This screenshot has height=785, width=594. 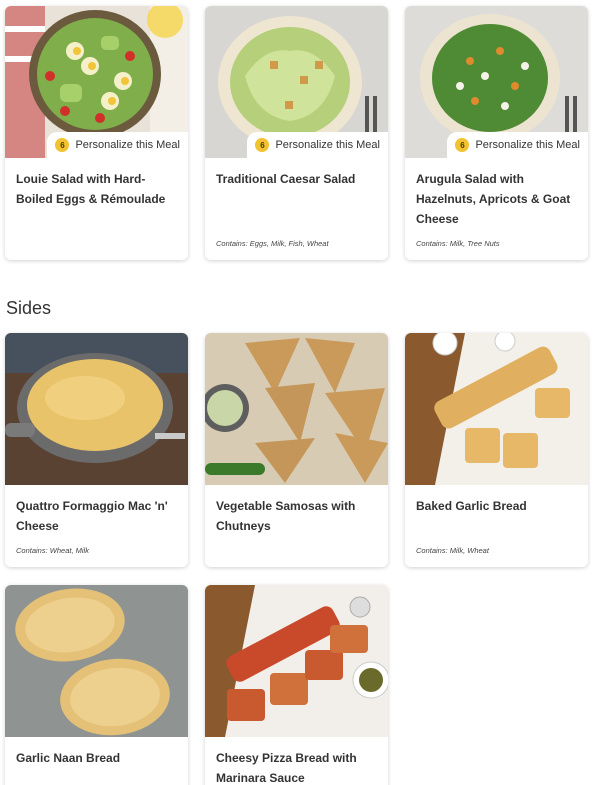 I want to click on caesar-salad-image: 6 Personalize this Meal, so click(x=296, y=82).